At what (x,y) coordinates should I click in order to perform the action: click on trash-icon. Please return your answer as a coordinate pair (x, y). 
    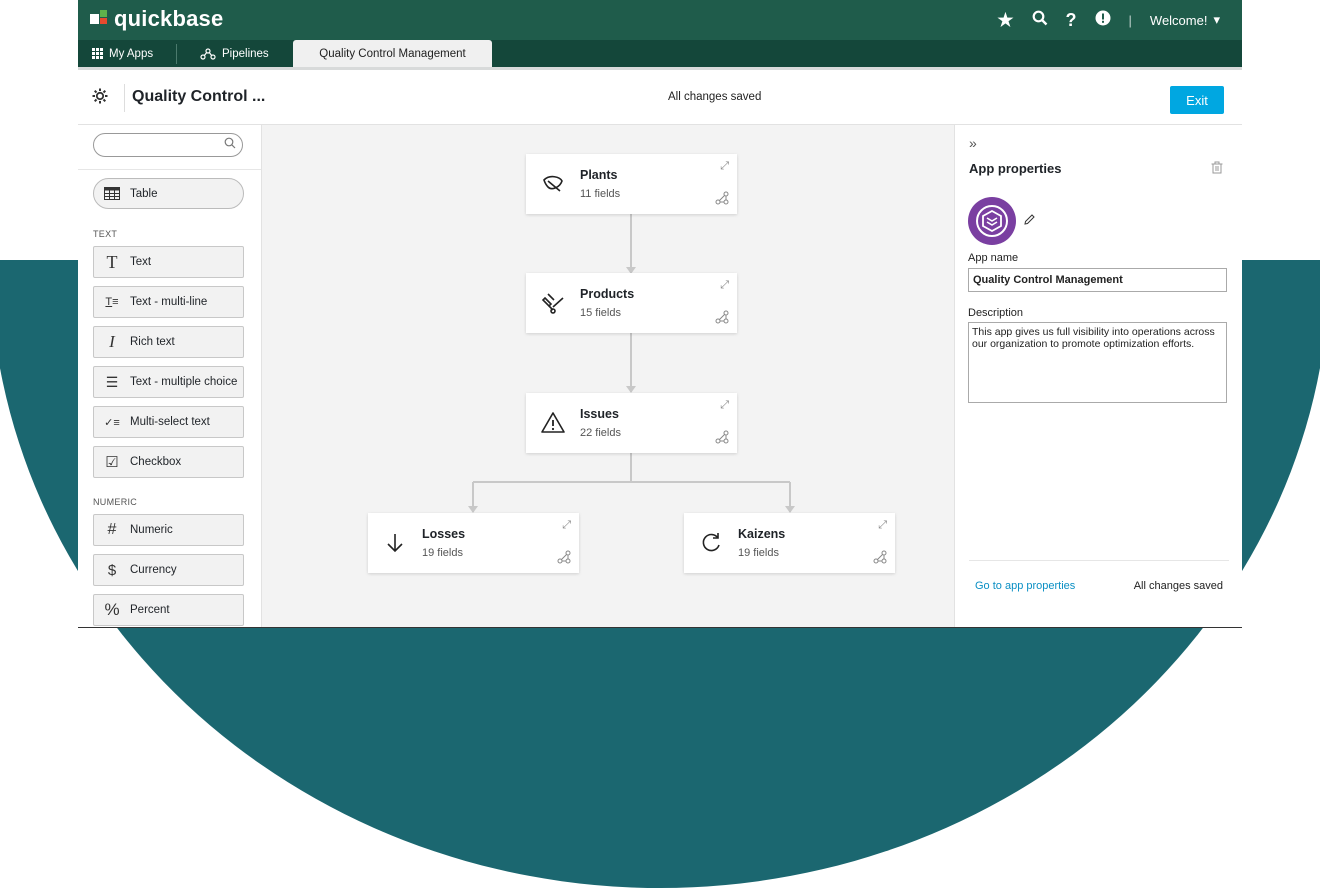
    Looking at the image, I should click on (1217, 169).